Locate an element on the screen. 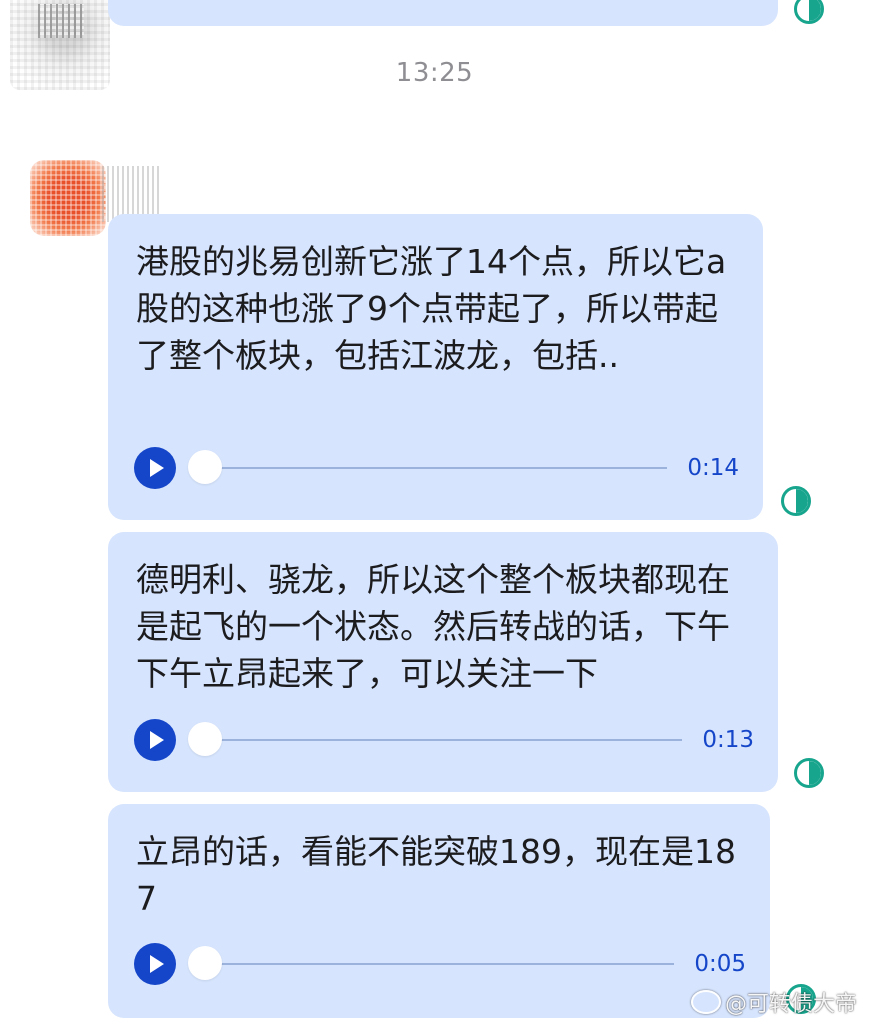 This screenshot has width=869, height=1024. voice-duration: 0:13 is located at coordinates (728, 740).